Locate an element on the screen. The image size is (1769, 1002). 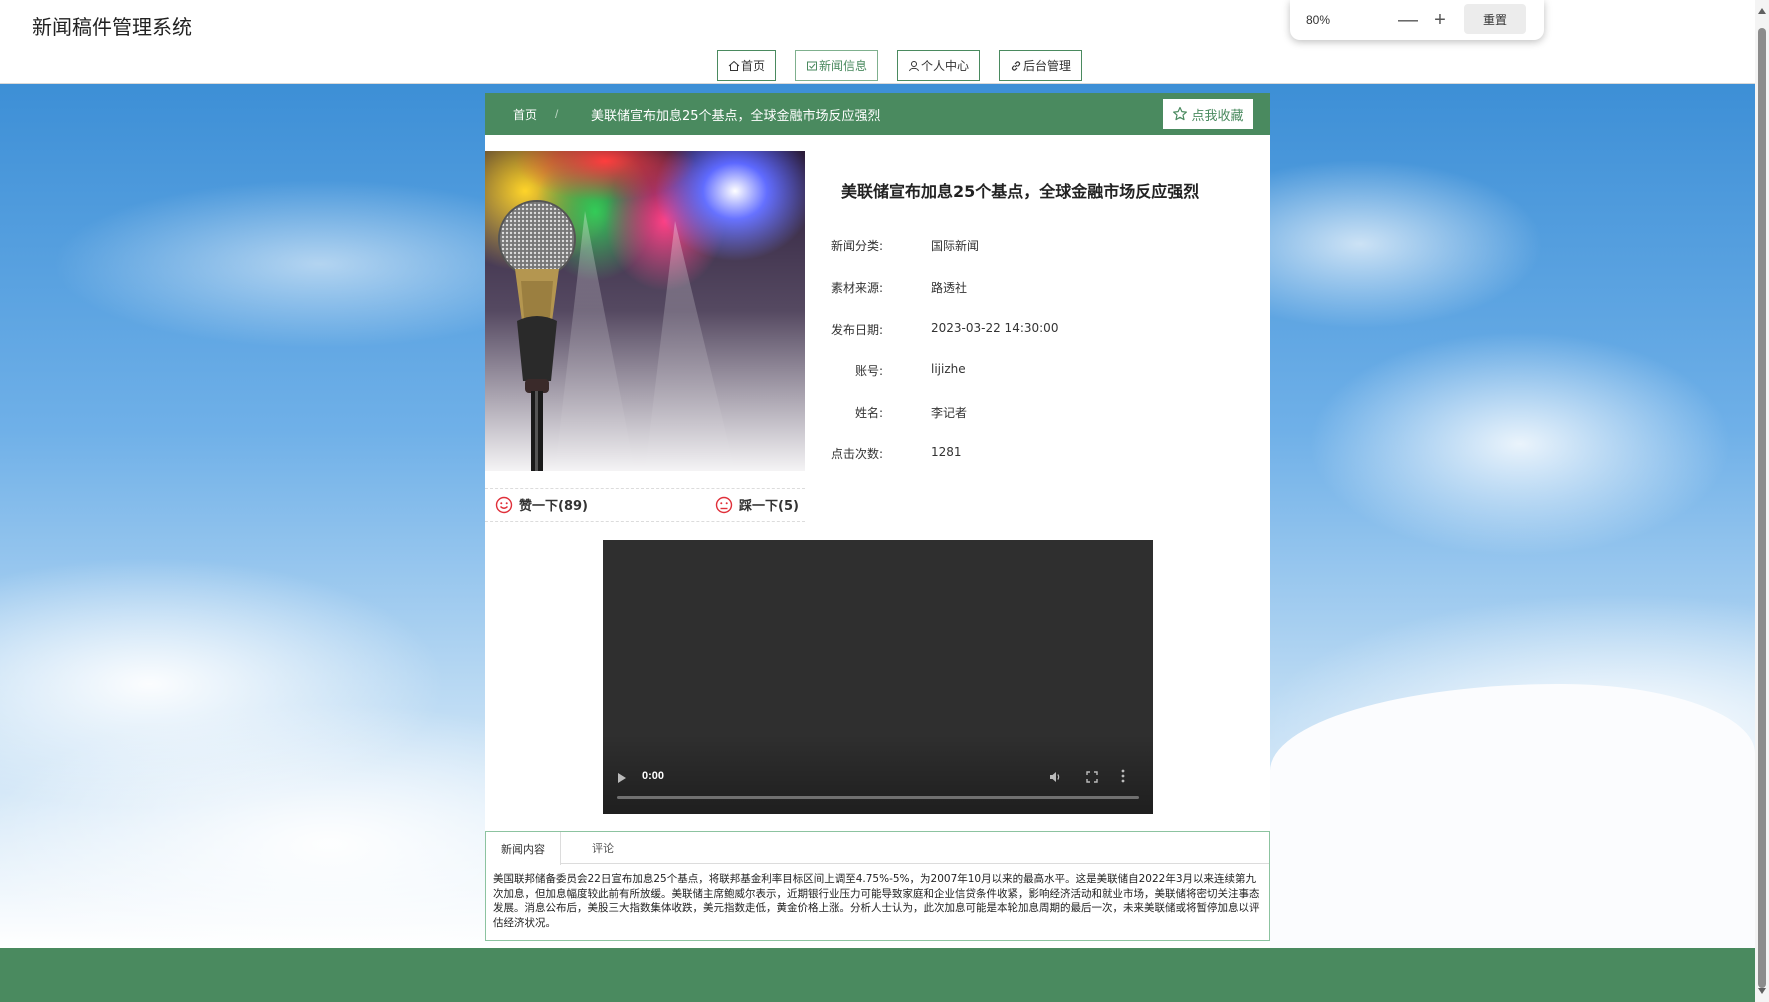
field-value: 国际新闻 is located at coordinates (955, 246).